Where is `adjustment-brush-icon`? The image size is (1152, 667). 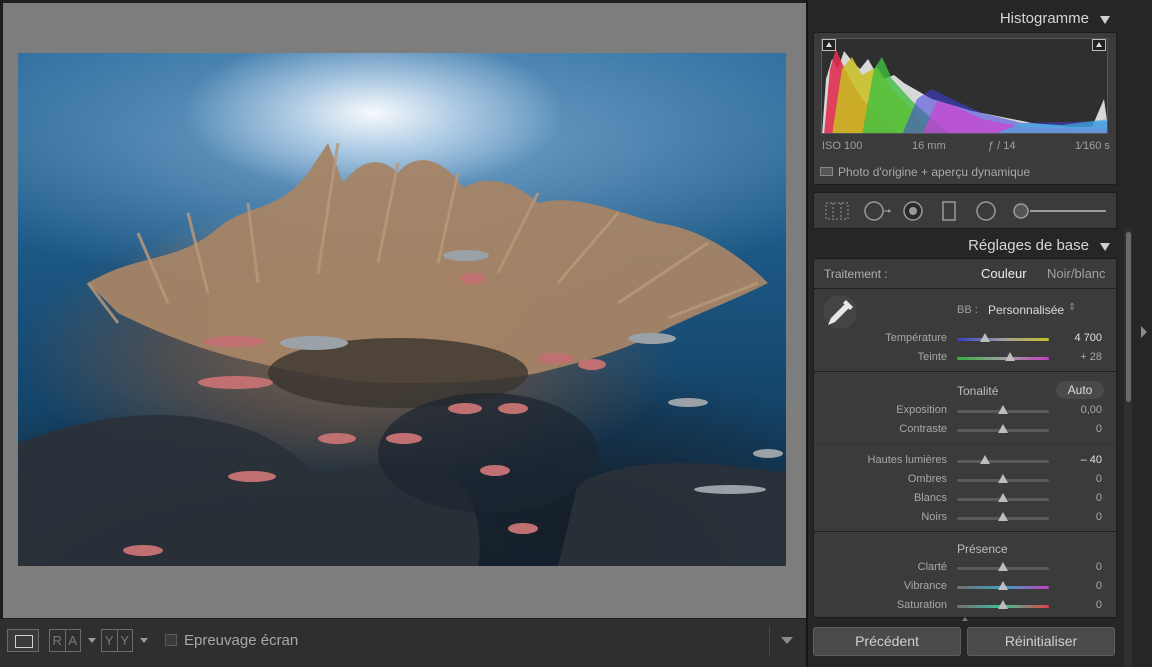
adjustment-brush-icon is located at coordinates (1060, 211).